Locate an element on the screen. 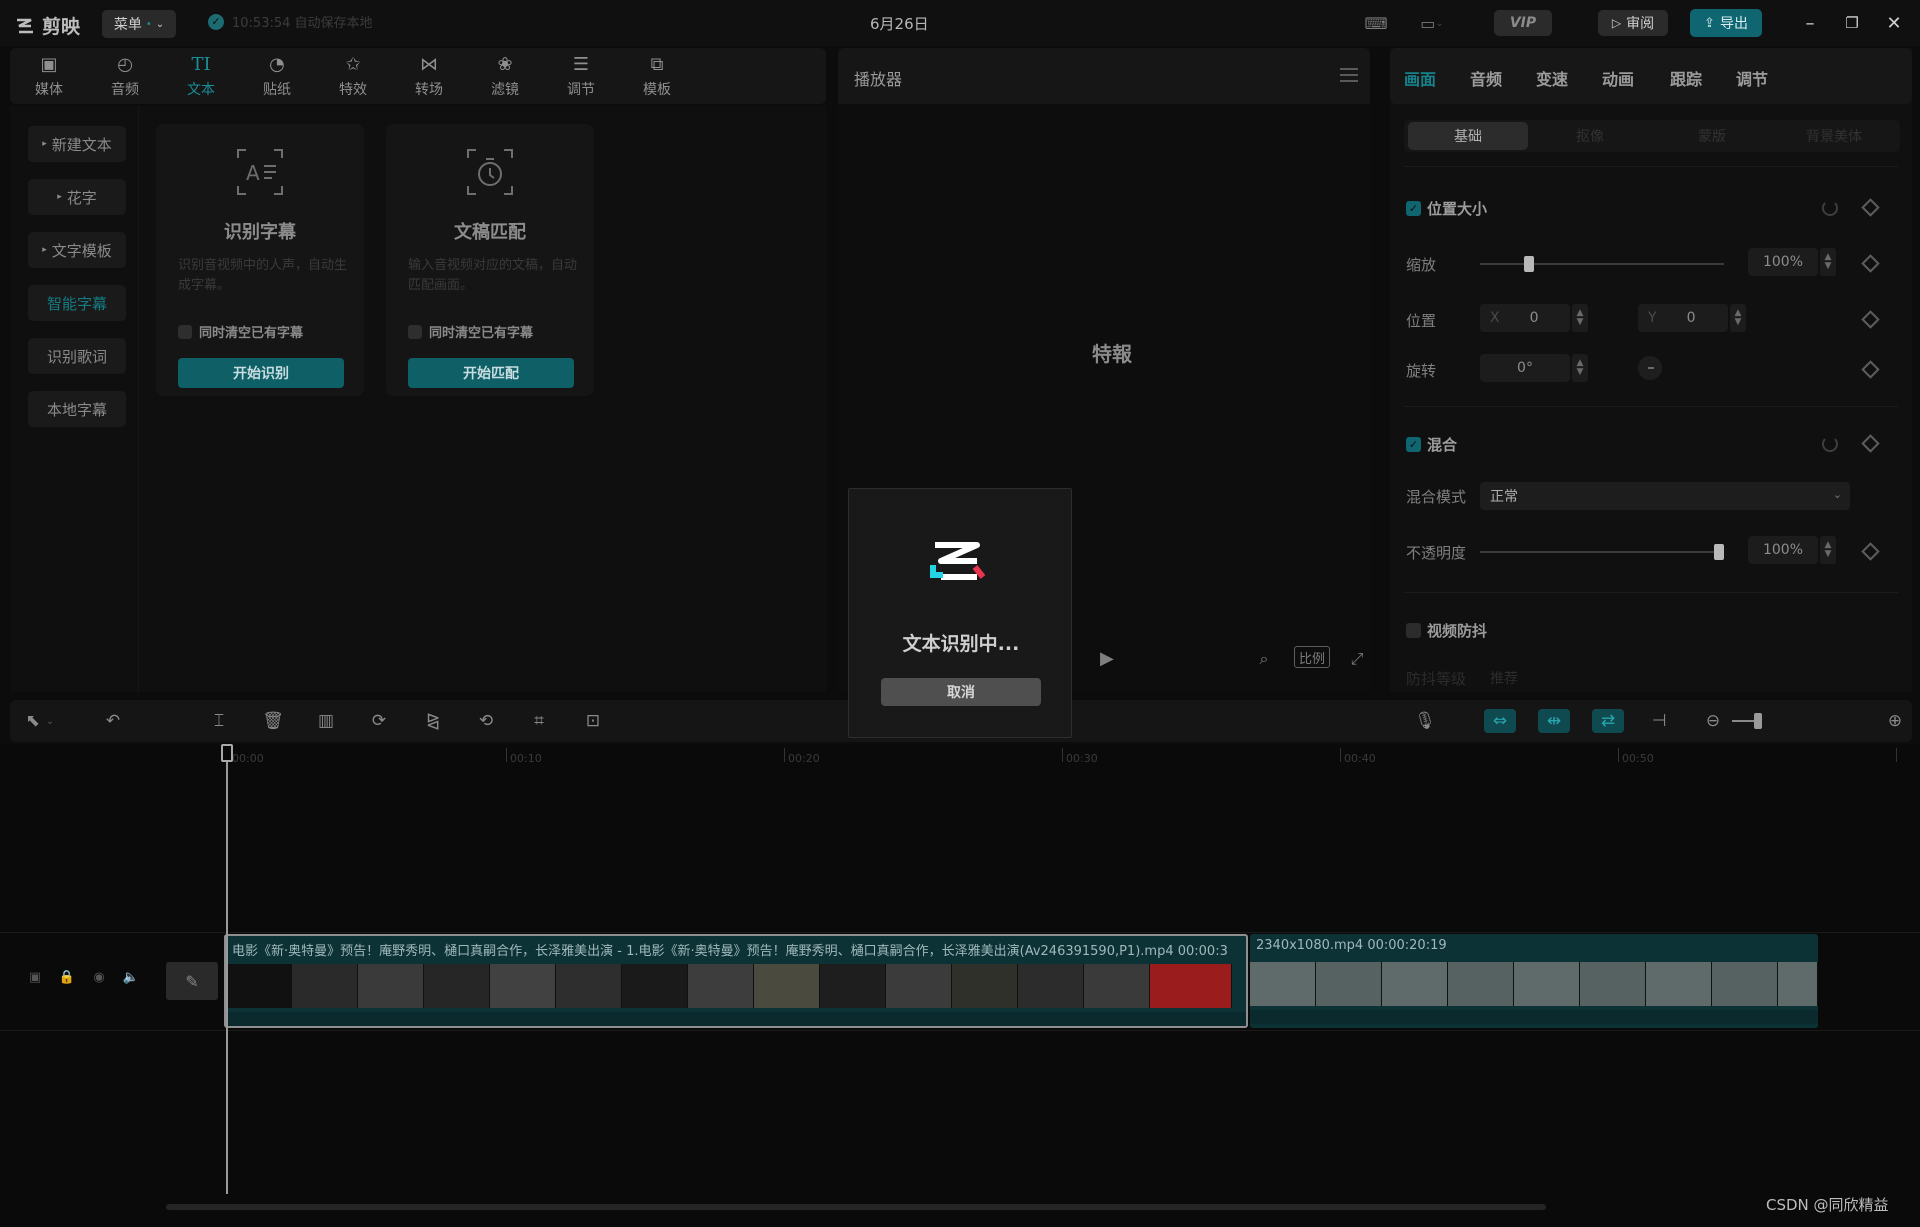  opacity-input: 100% is located at coordinates (1783, 550).